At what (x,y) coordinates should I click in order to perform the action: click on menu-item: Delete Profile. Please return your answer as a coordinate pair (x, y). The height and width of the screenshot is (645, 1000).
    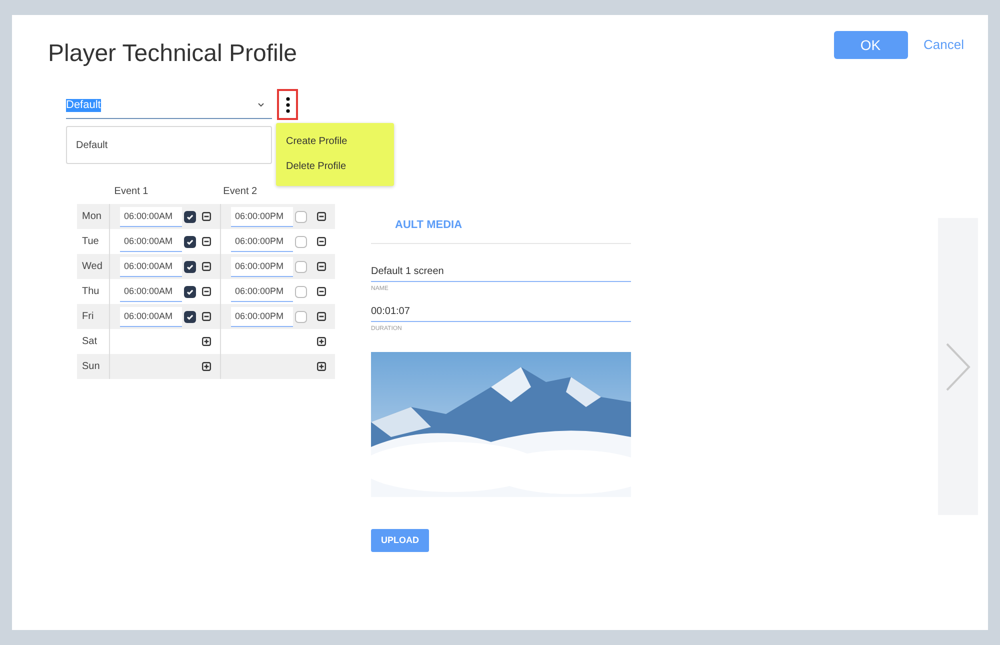
    Looking at the image, I should click on (335, 166).